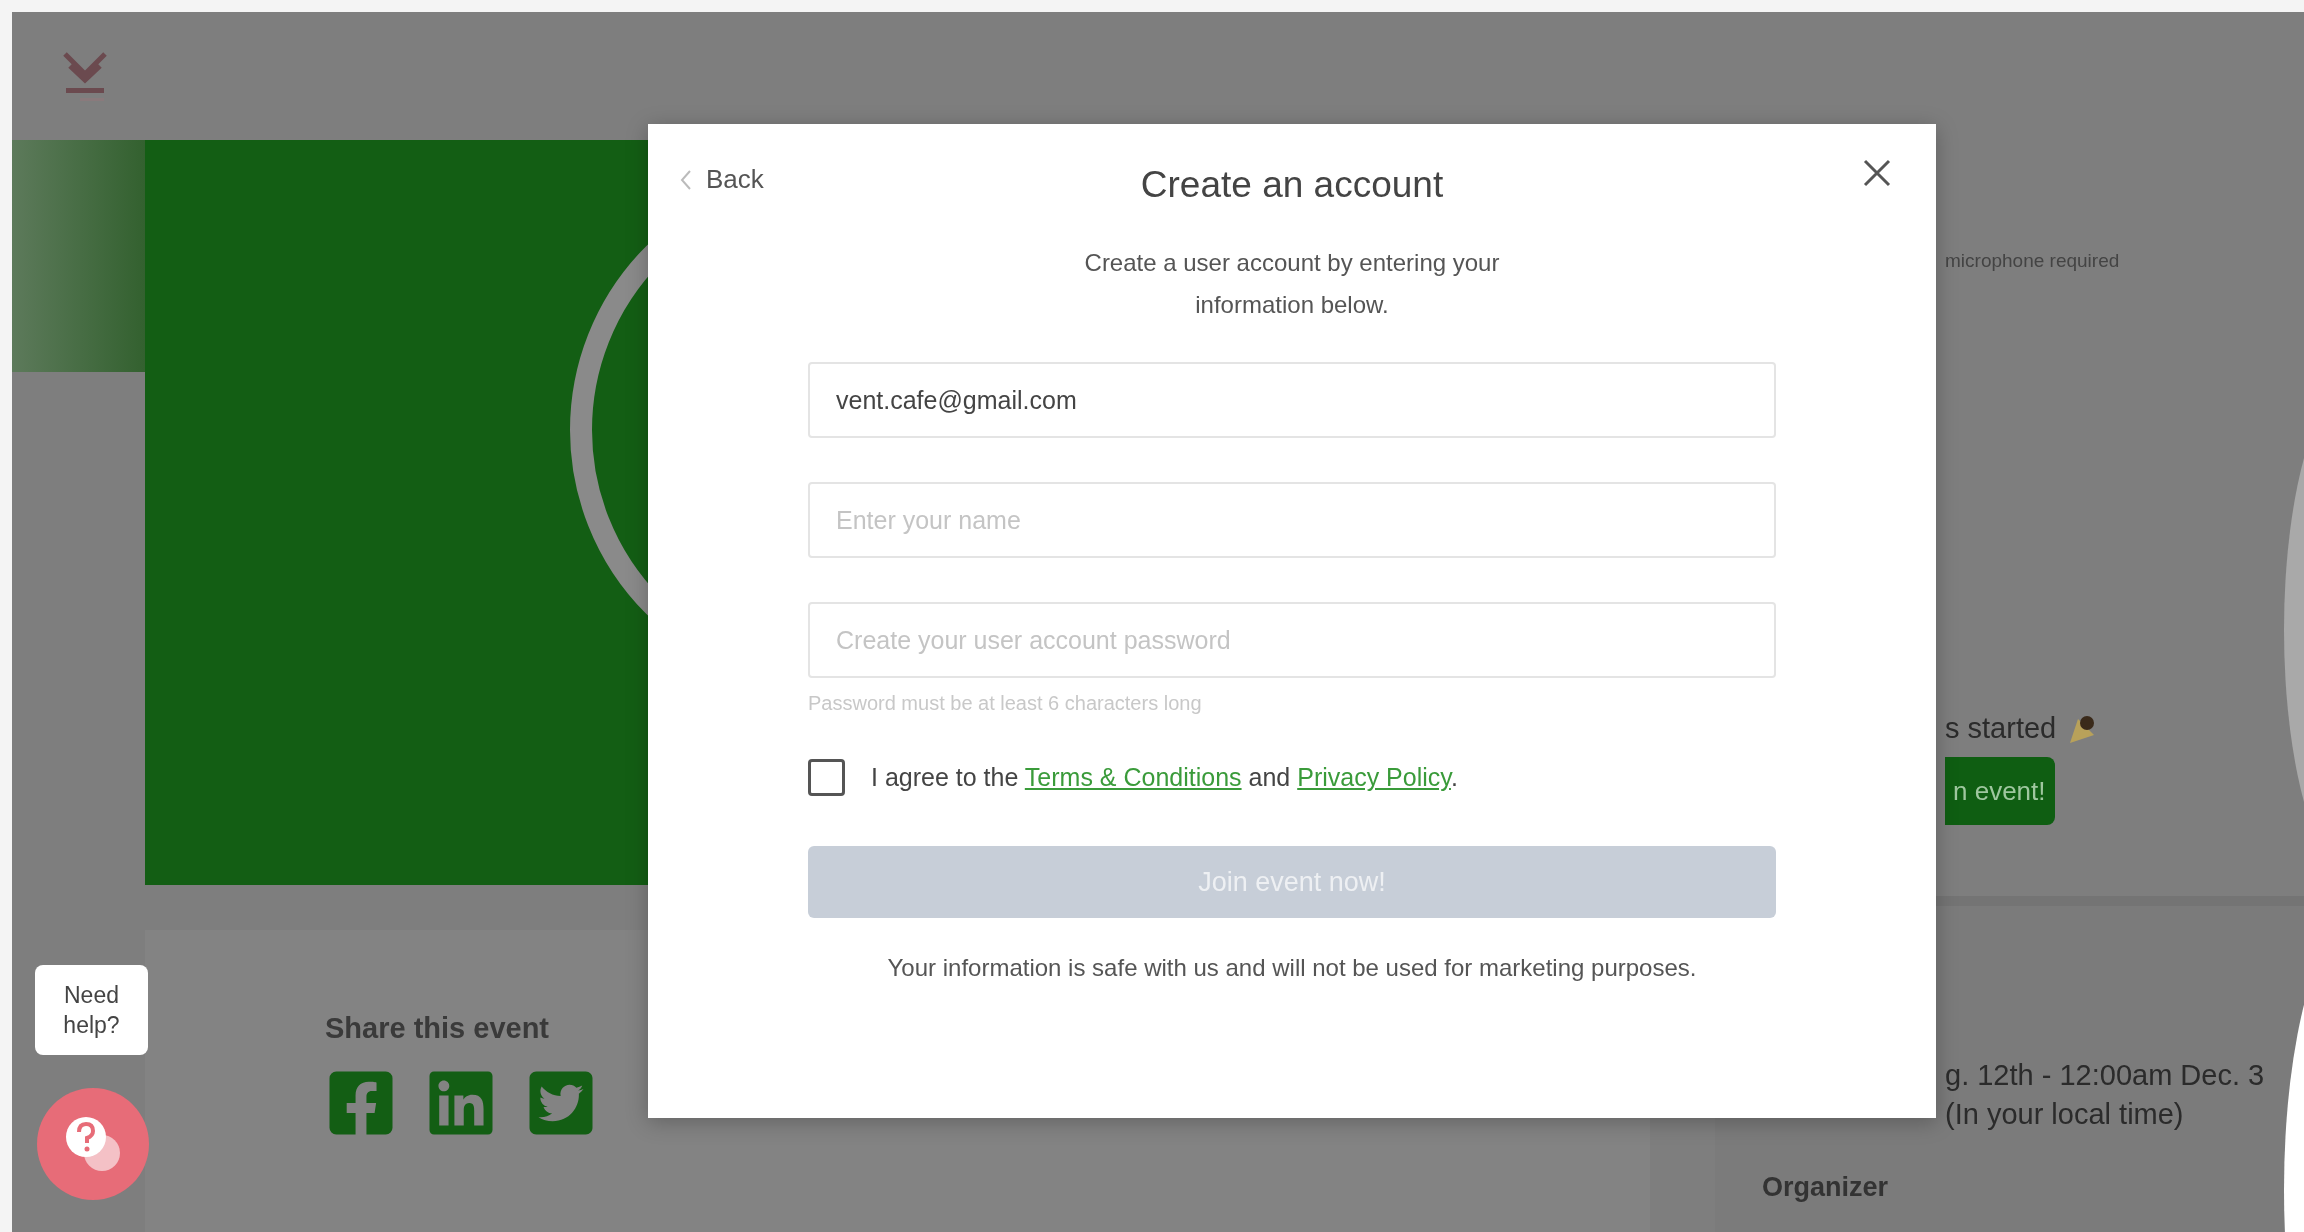 Image resolution: width=2304 pixels, height=1232 pixels. What do you see at coordinates (1292, 968) in the screenshot?
I see `privacy-note: Your information is safe with us and will not be used for marketing purposes.` at bounding box center [1292, 968].